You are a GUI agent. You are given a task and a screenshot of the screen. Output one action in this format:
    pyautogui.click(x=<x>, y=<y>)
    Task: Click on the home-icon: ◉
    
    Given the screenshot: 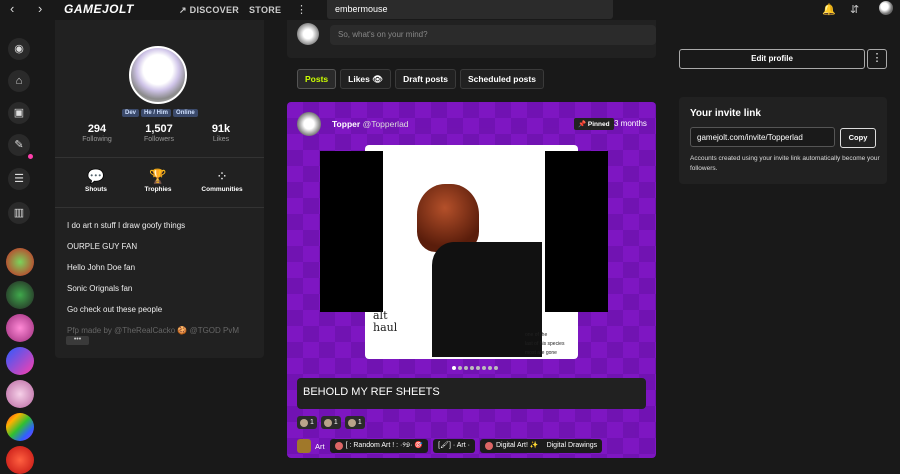 What is the action you would take?
    pyautogui.click(x=19, y=49)
    